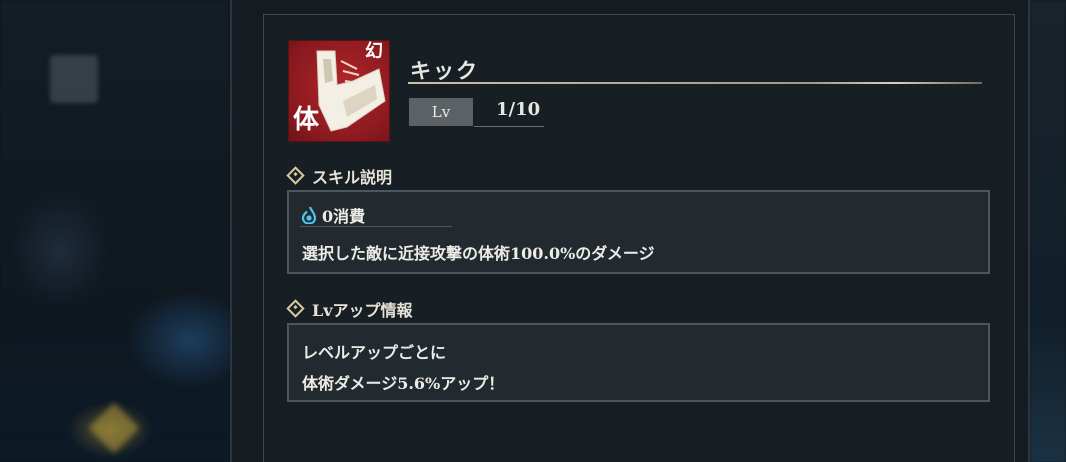 This screenshot has height=462, width=1066. What do you see at coordinates (1048, 231) in the screenshot?
I see `background-scene-right` at bounding box center [1048, 231].